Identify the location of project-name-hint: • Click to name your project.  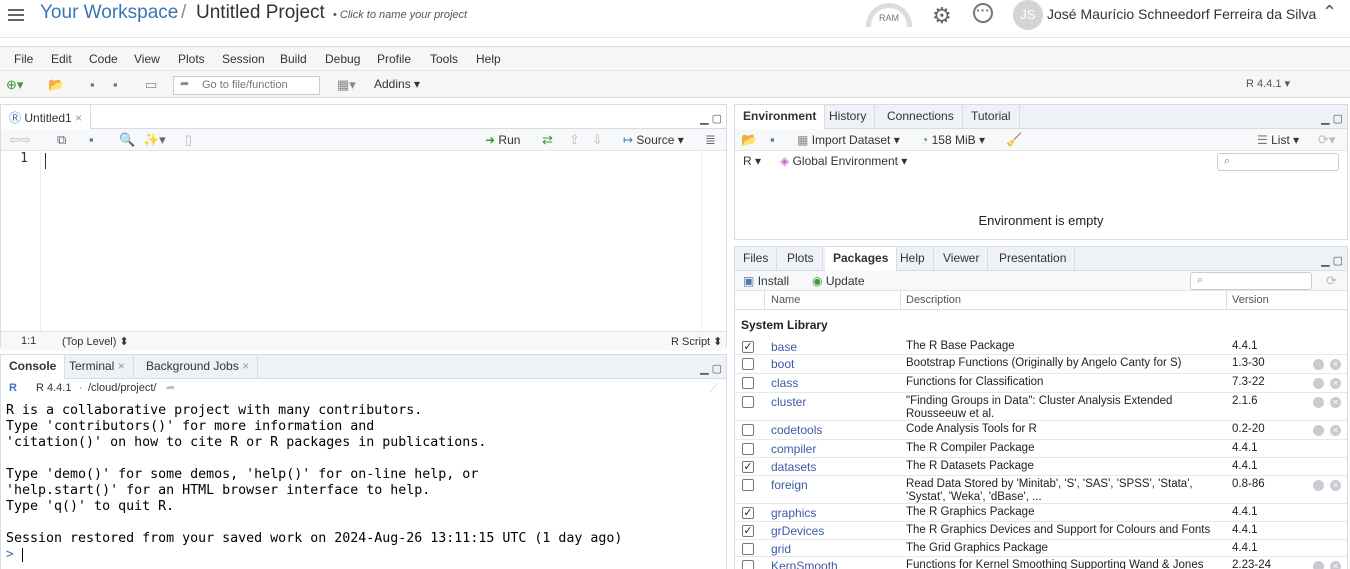
(400, 15).